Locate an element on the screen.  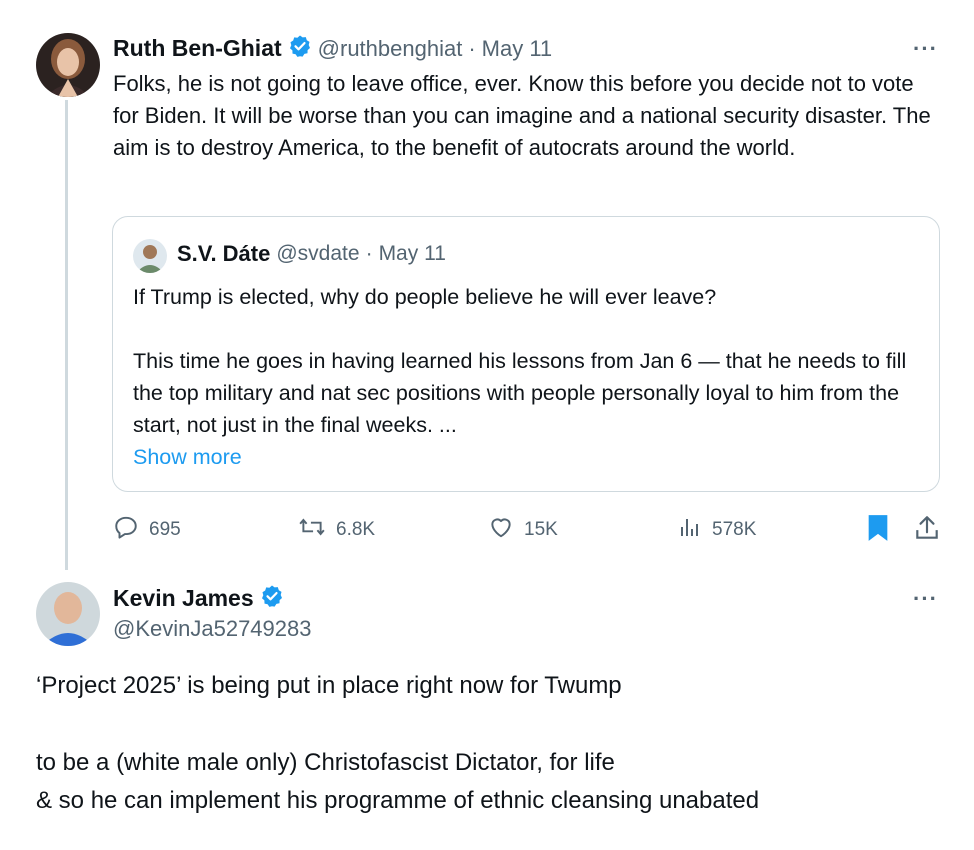
tweet-handle: @ruthbenghiat is located at coordinates (390, 49).